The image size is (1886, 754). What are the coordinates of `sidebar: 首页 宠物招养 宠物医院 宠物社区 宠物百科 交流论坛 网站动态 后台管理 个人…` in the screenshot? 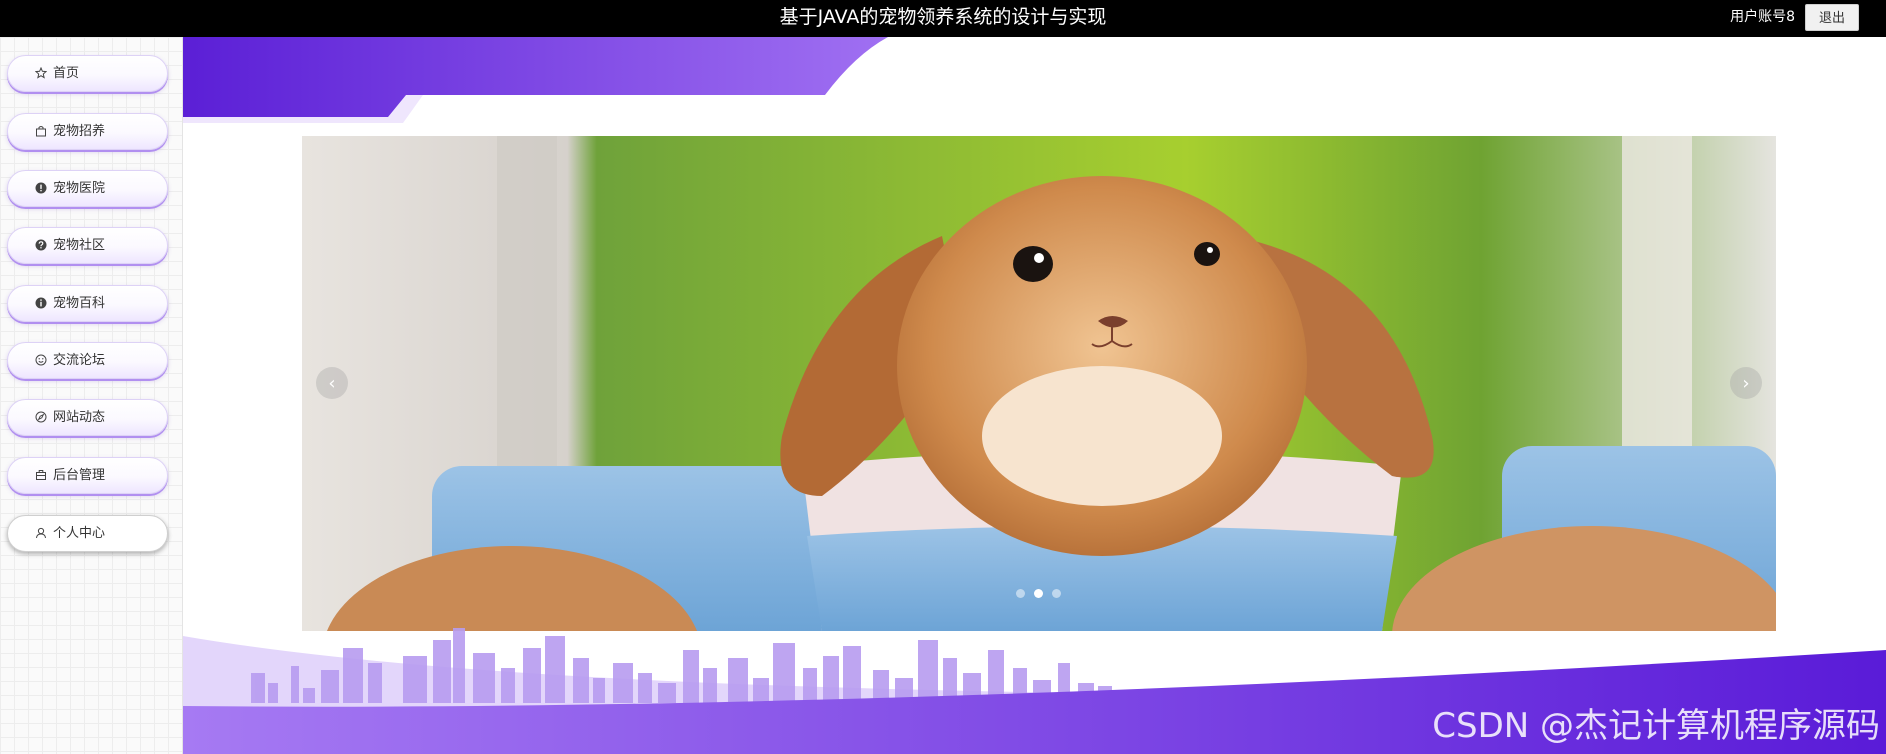 It's located at (91, 395).